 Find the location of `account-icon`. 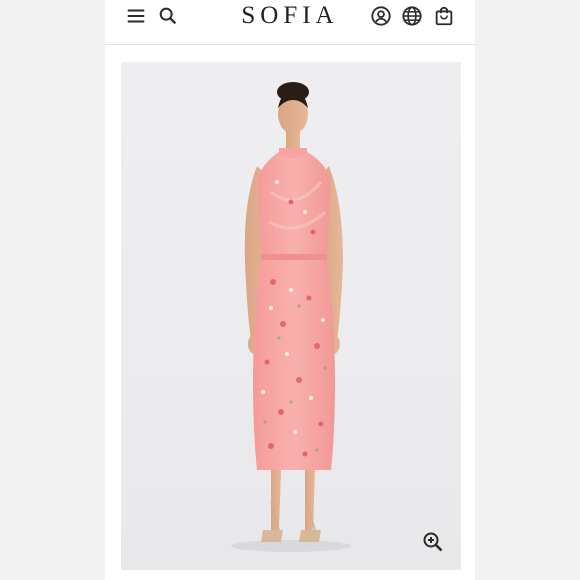

account-icon is located at coordinates (381, 16).